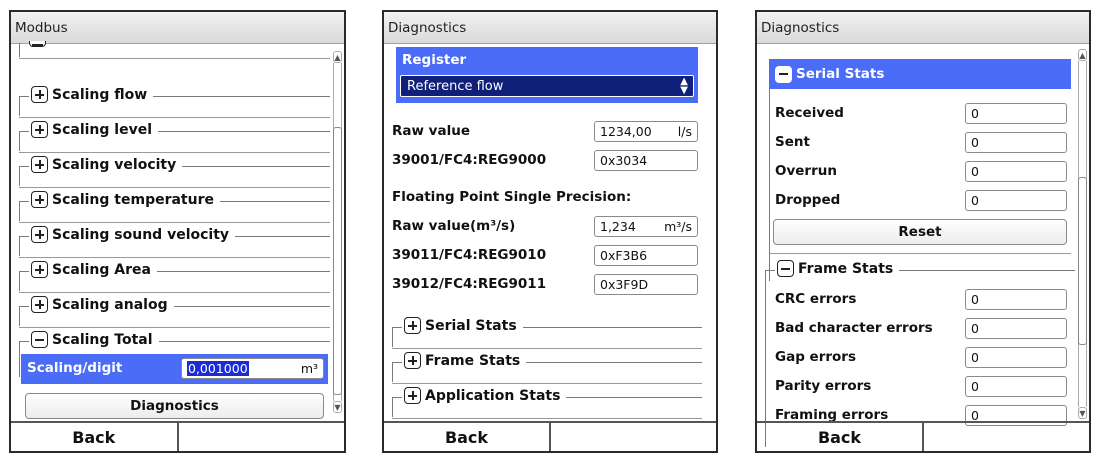 The image size is (1095, 453). Describe the element at coordinates (646, 284) in the screenshot. I see `reg9011-field: 0x3F9D` at that location.